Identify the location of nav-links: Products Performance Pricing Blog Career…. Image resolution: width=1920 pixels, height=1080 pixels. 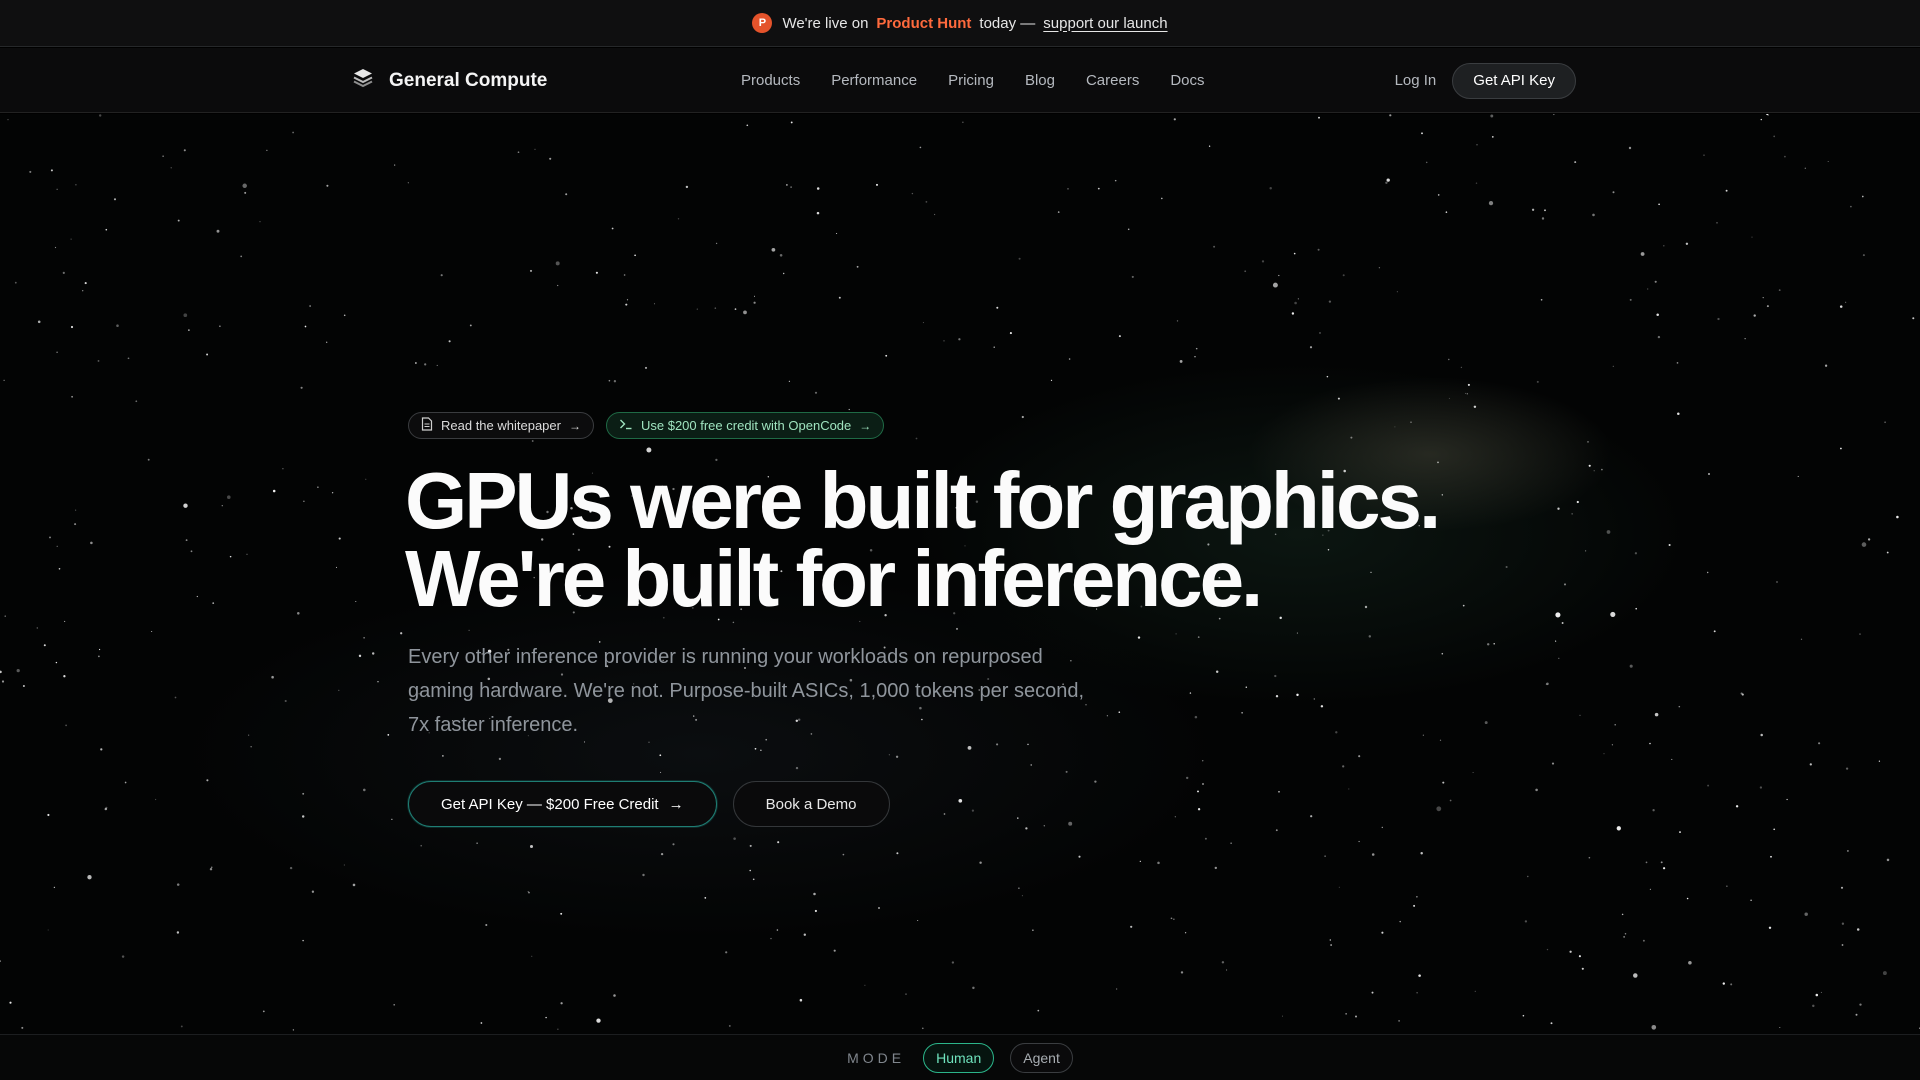
(988, 80).